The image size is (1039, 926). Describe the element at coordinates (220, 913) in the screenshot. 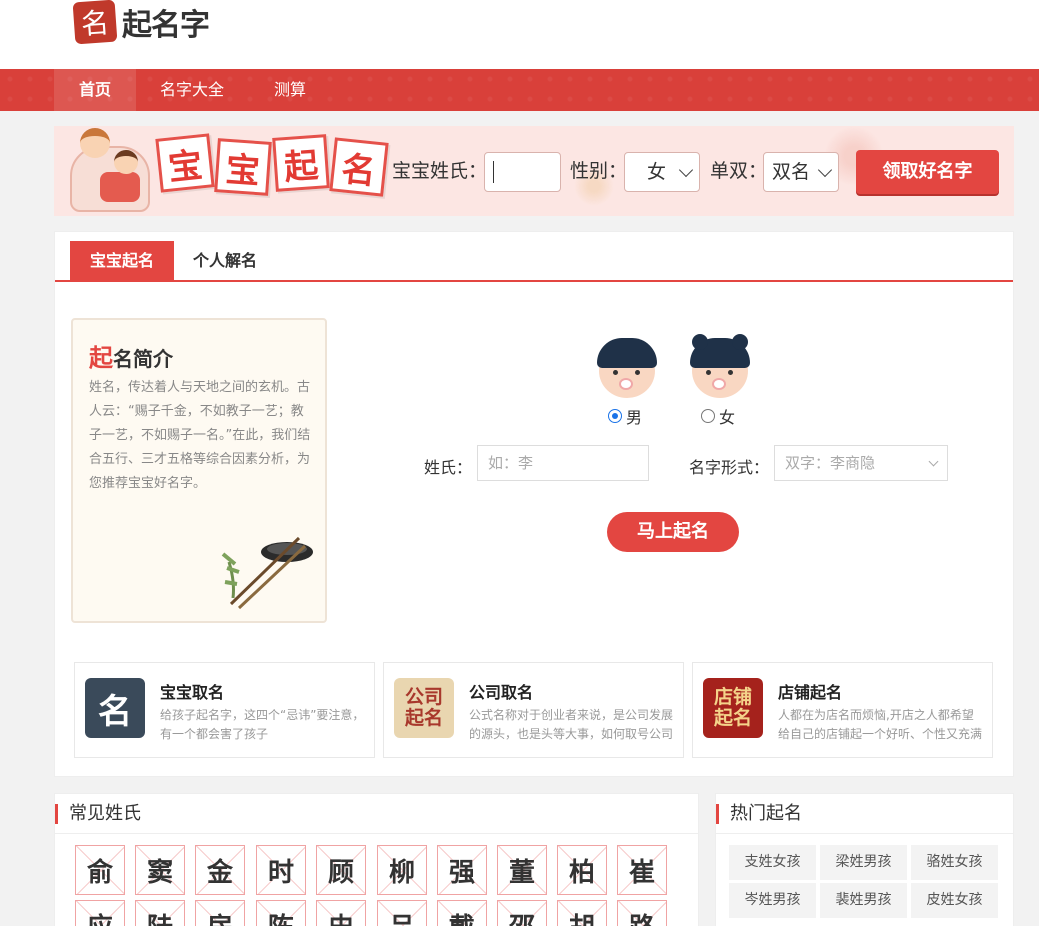

I see `surname-tile: 房` at that location.